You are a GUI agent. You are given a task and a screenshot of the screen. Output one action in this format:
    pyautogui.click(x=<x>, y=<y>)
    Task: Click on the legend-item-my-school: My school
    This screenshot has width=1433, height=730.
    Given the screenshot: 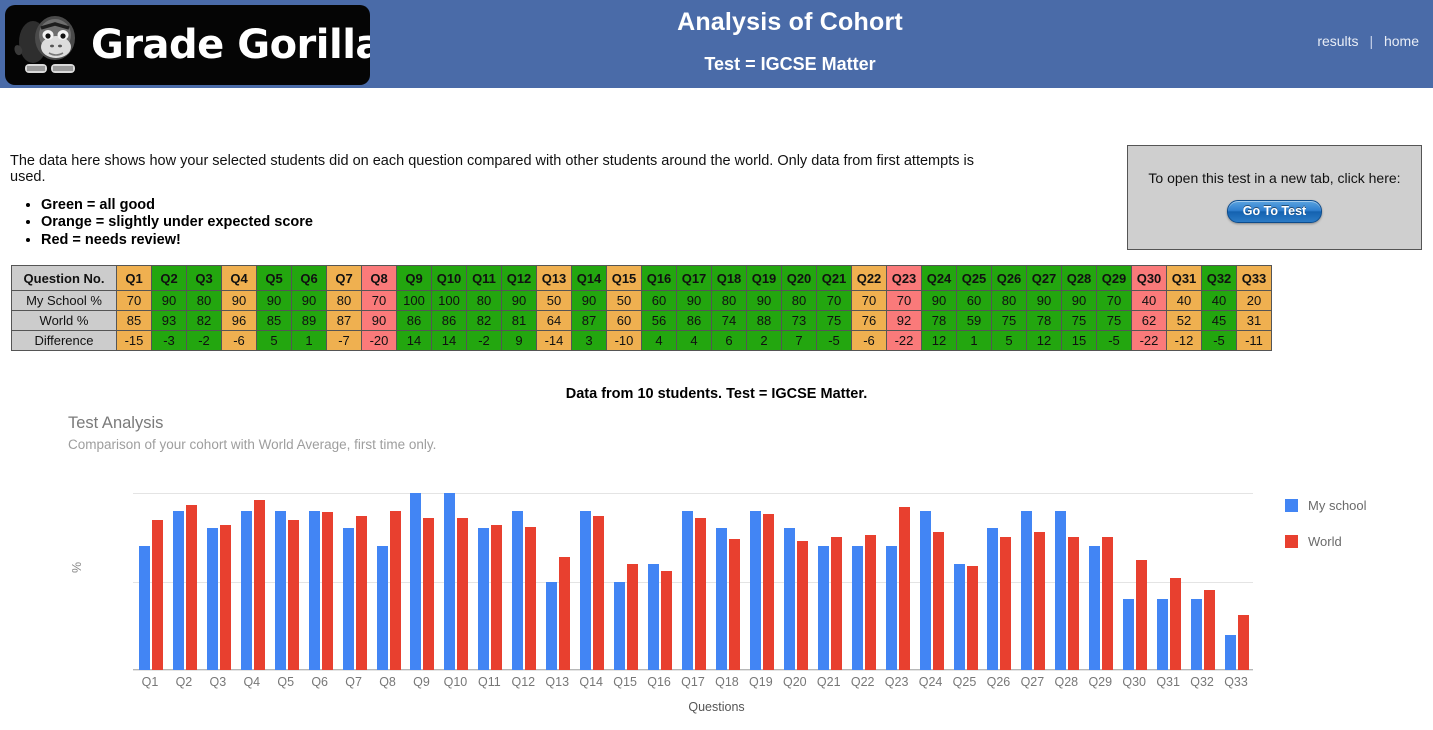 What is the action you would take?
    pyautogui.click(x=1326, y=505)
    